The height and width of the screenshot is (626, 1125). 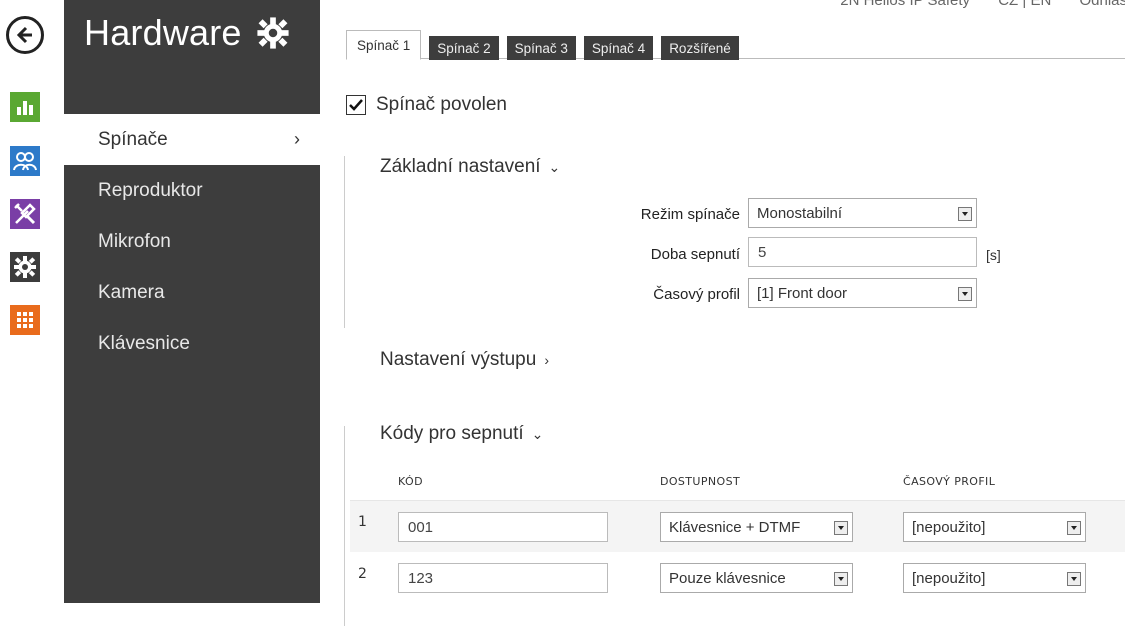 I want to click on sidebar-item-label: Mikrofon, so click(x=134, y=242).